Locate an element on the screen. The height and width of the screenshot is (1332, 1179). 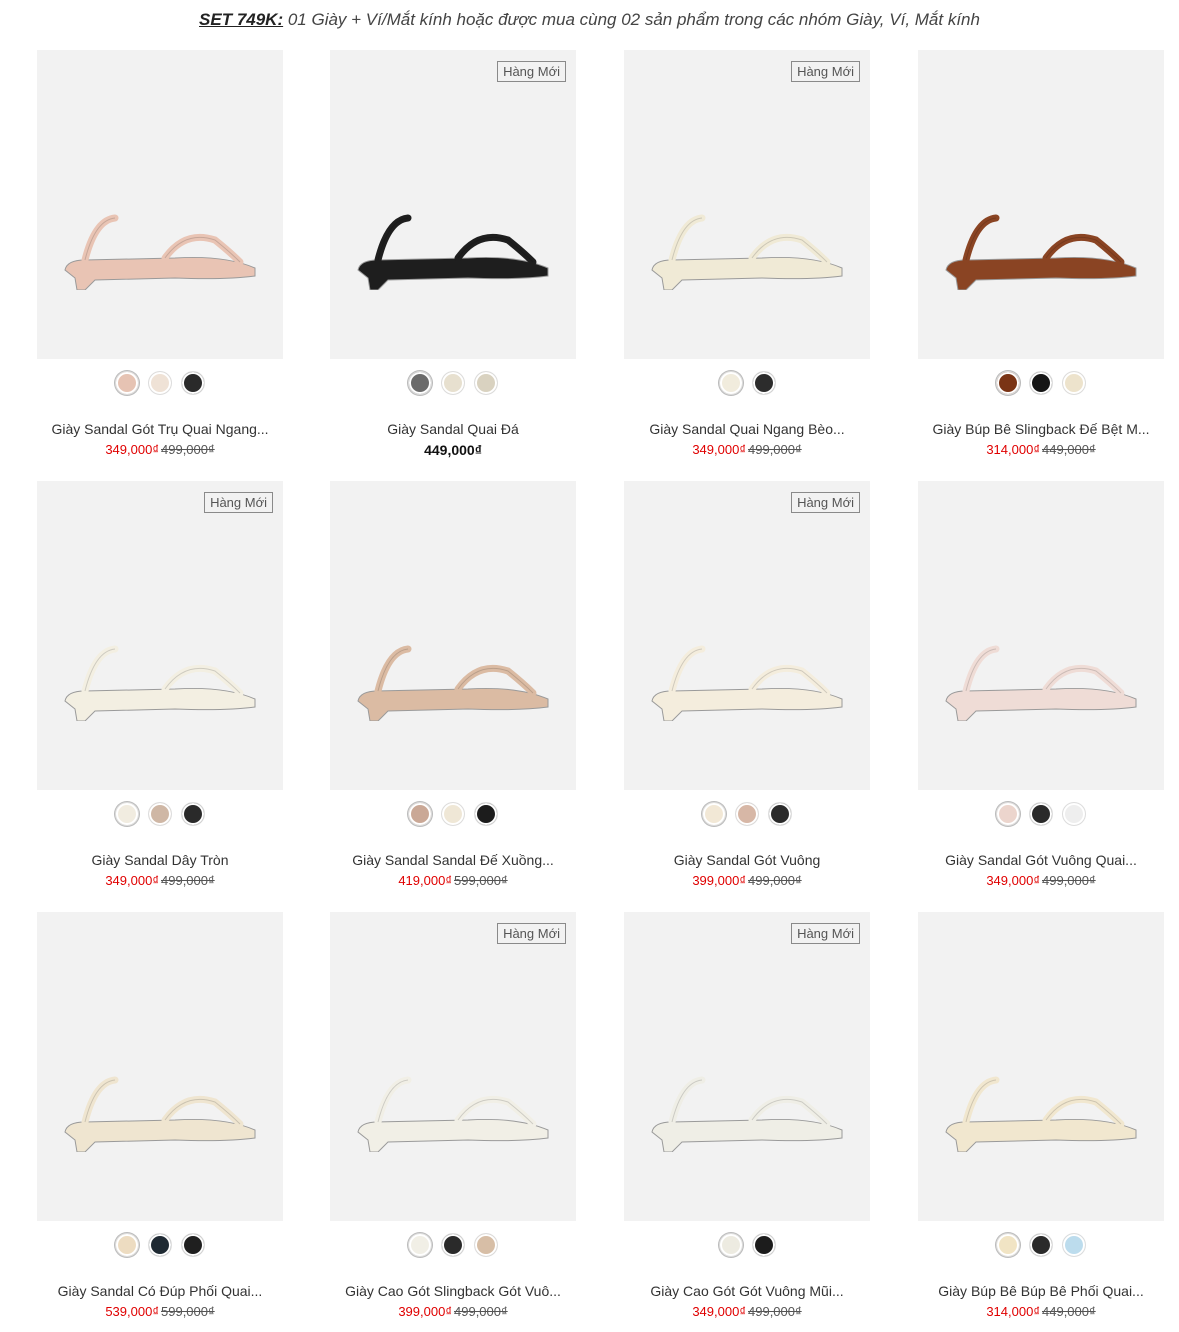
product-price: 399,000₫ 499,000₫ is located at coordinates (453, 1311).